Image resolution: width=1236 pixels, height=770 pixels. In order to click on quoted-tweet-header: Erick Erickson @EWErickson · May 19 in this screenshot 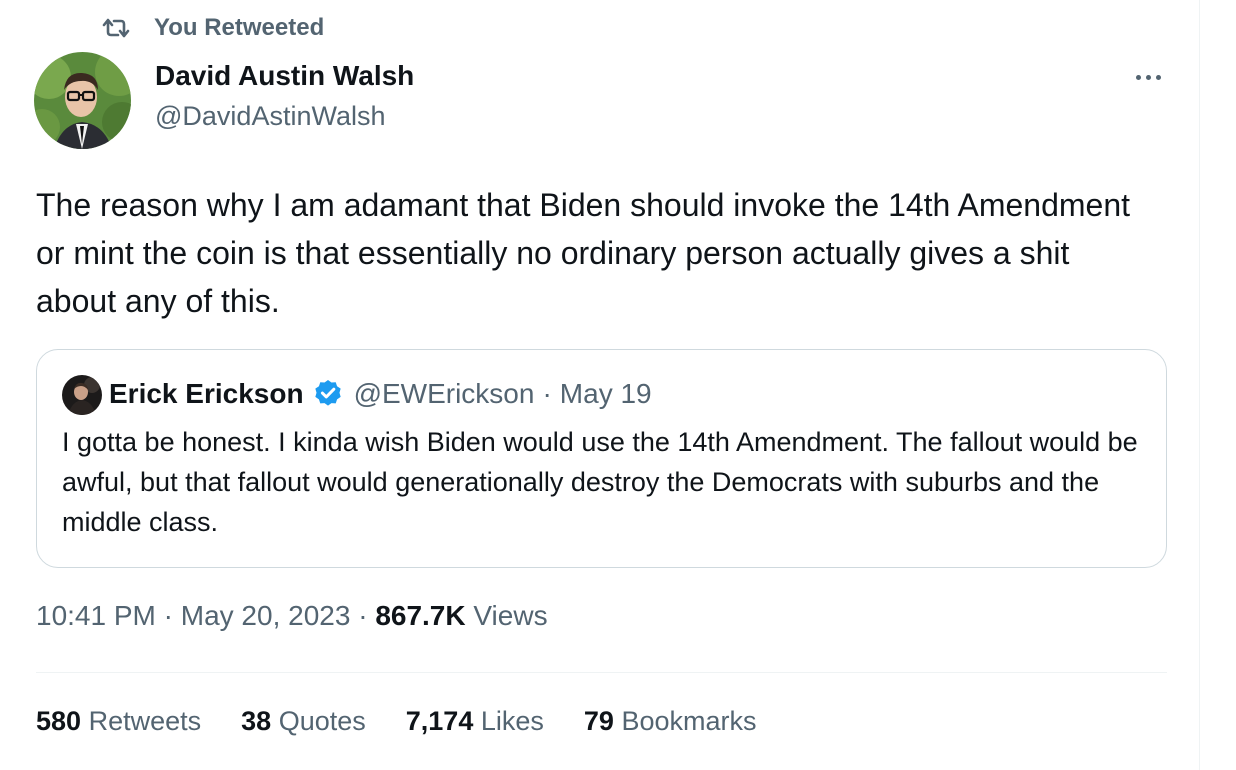, I will do `click(380, 394)`.